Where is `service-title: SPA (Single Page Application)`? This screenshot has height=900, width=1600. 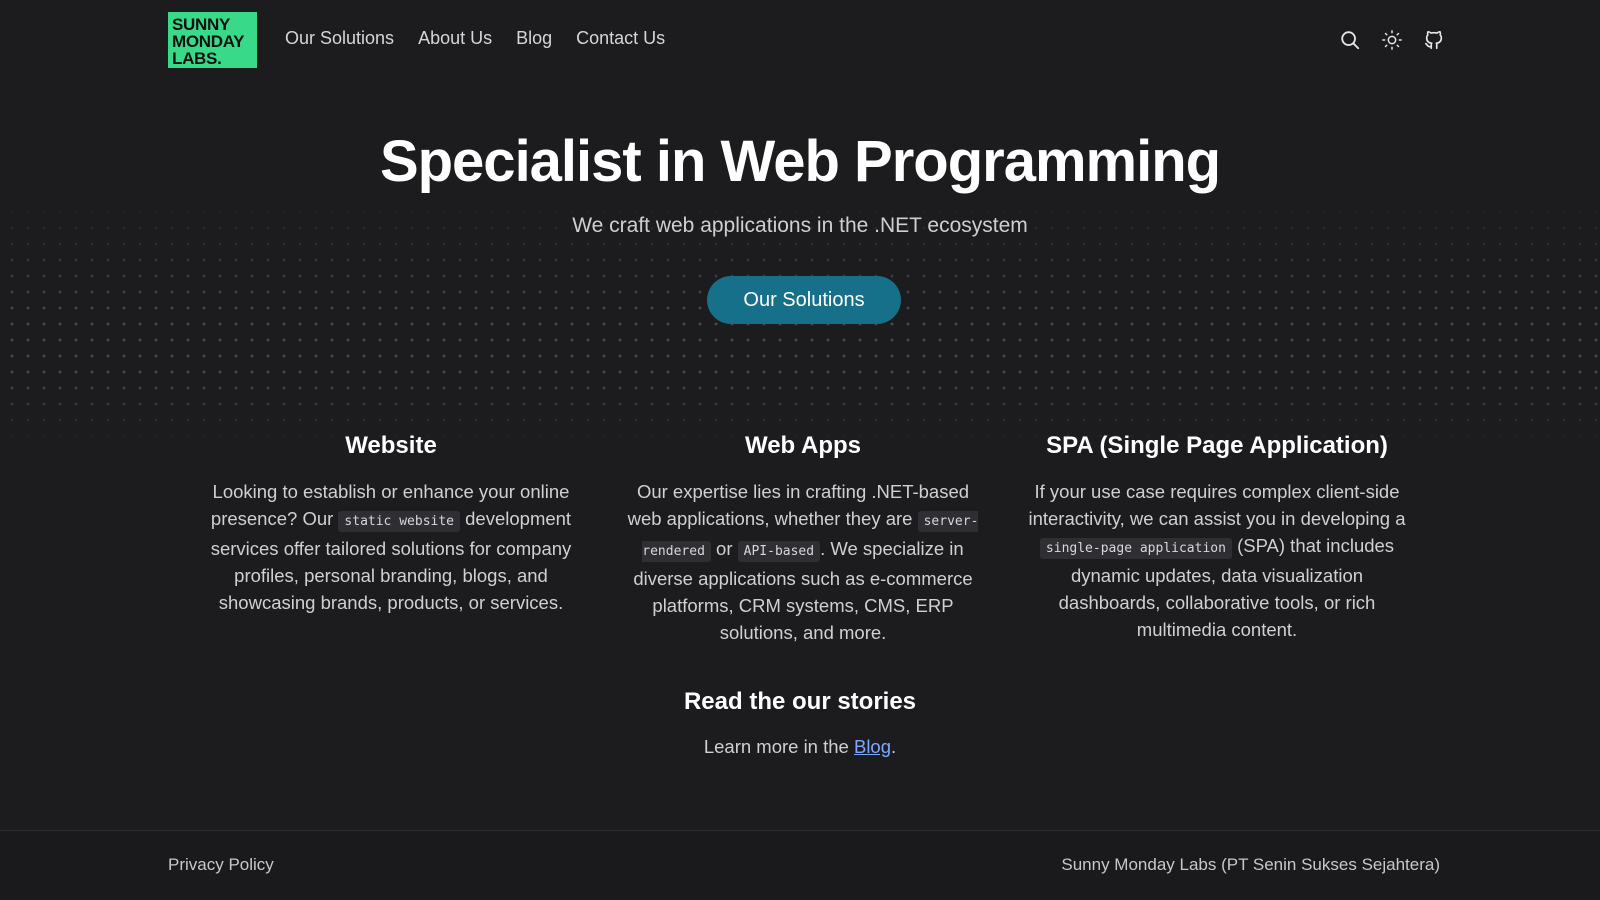
service-title: SPA (Single Page Application) is located at coordinates (1217, 445).